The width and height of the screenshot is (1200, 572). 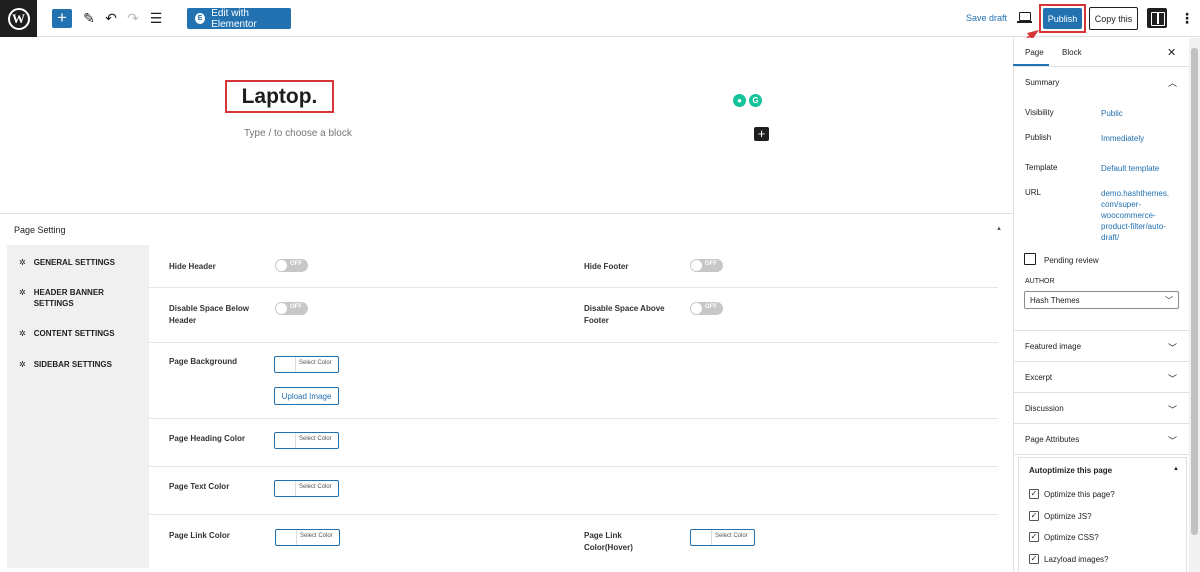 What do you see at coordinates (755, 100) in the screenshot?
I see `grammarly-icon: G` at bounding box center [755, 100].